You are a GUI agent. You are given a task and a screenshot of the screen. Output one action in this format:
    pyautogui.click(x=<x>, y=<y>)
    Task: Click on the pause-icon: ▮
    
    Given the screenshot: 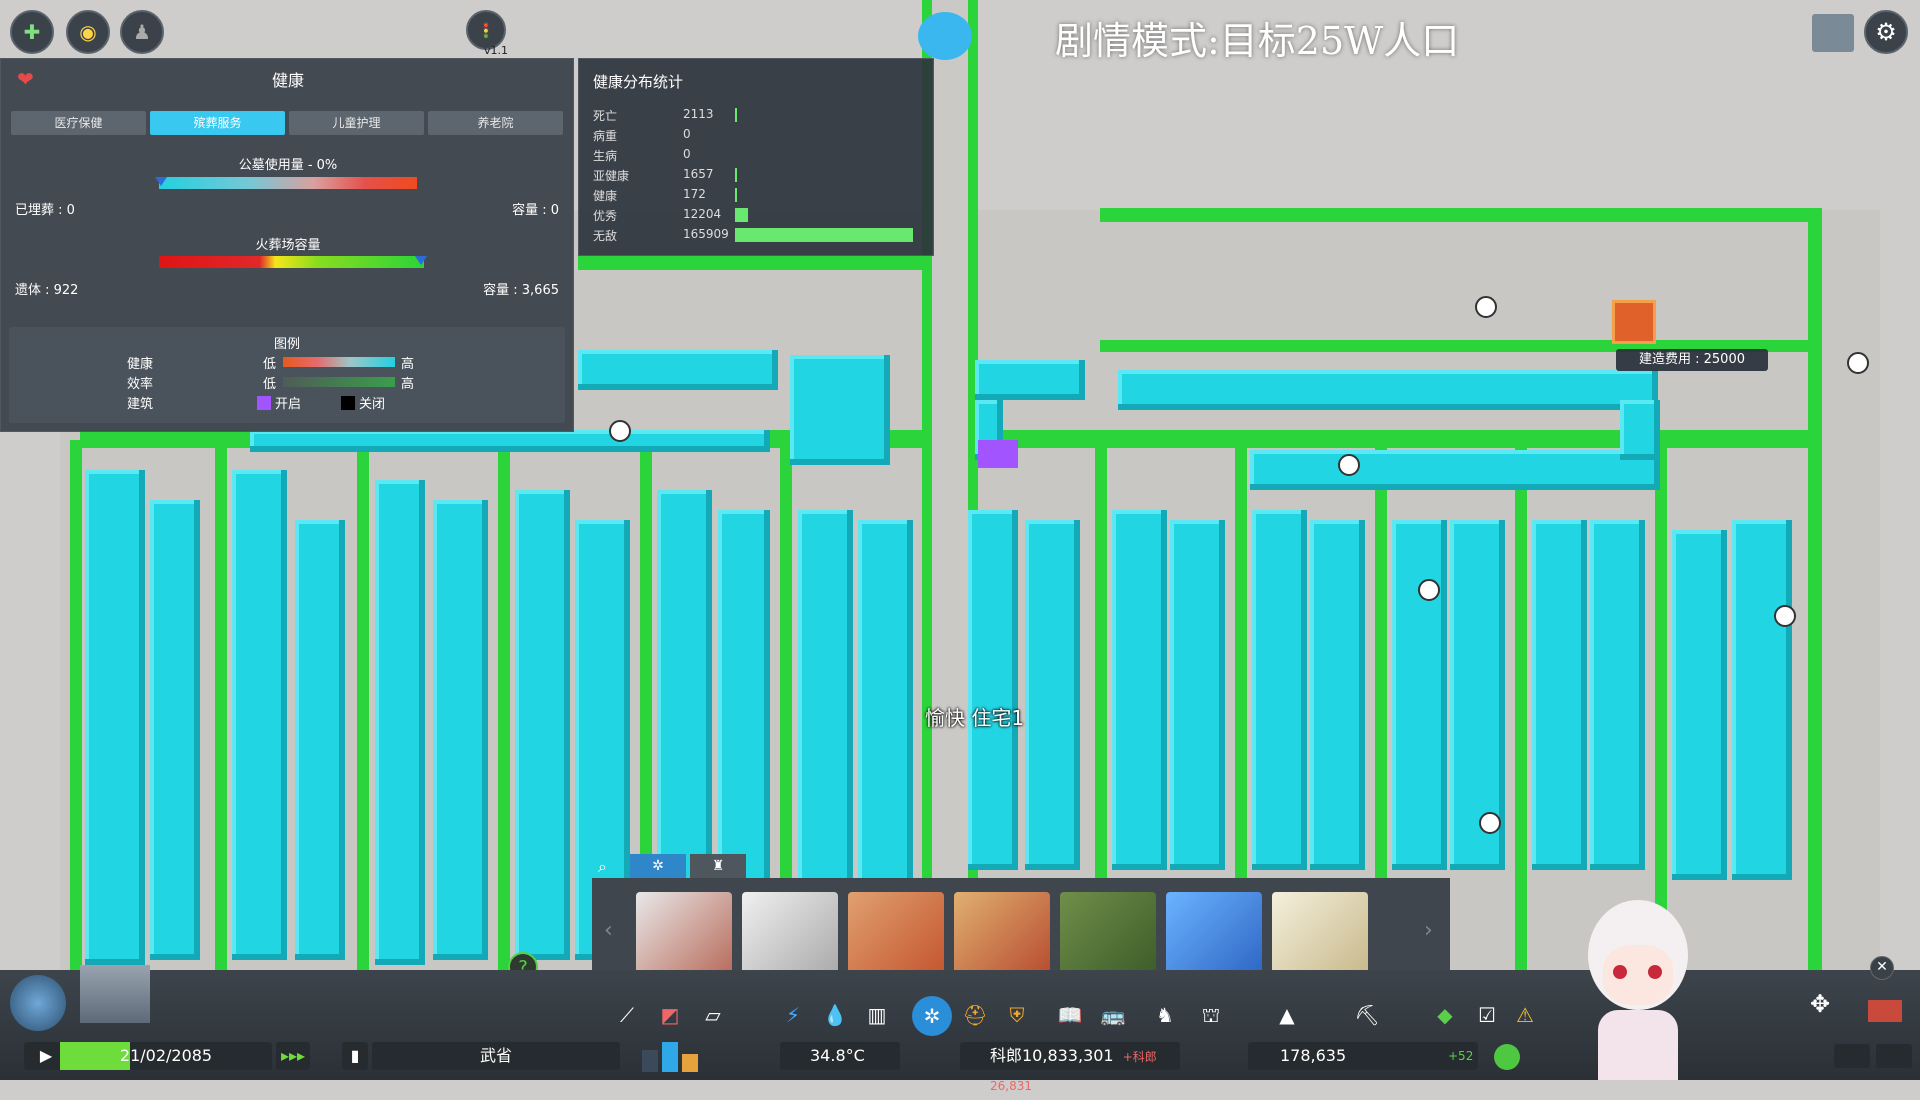 What is the action you would take?
    pyautogui.click(x=355, y=1056)
    